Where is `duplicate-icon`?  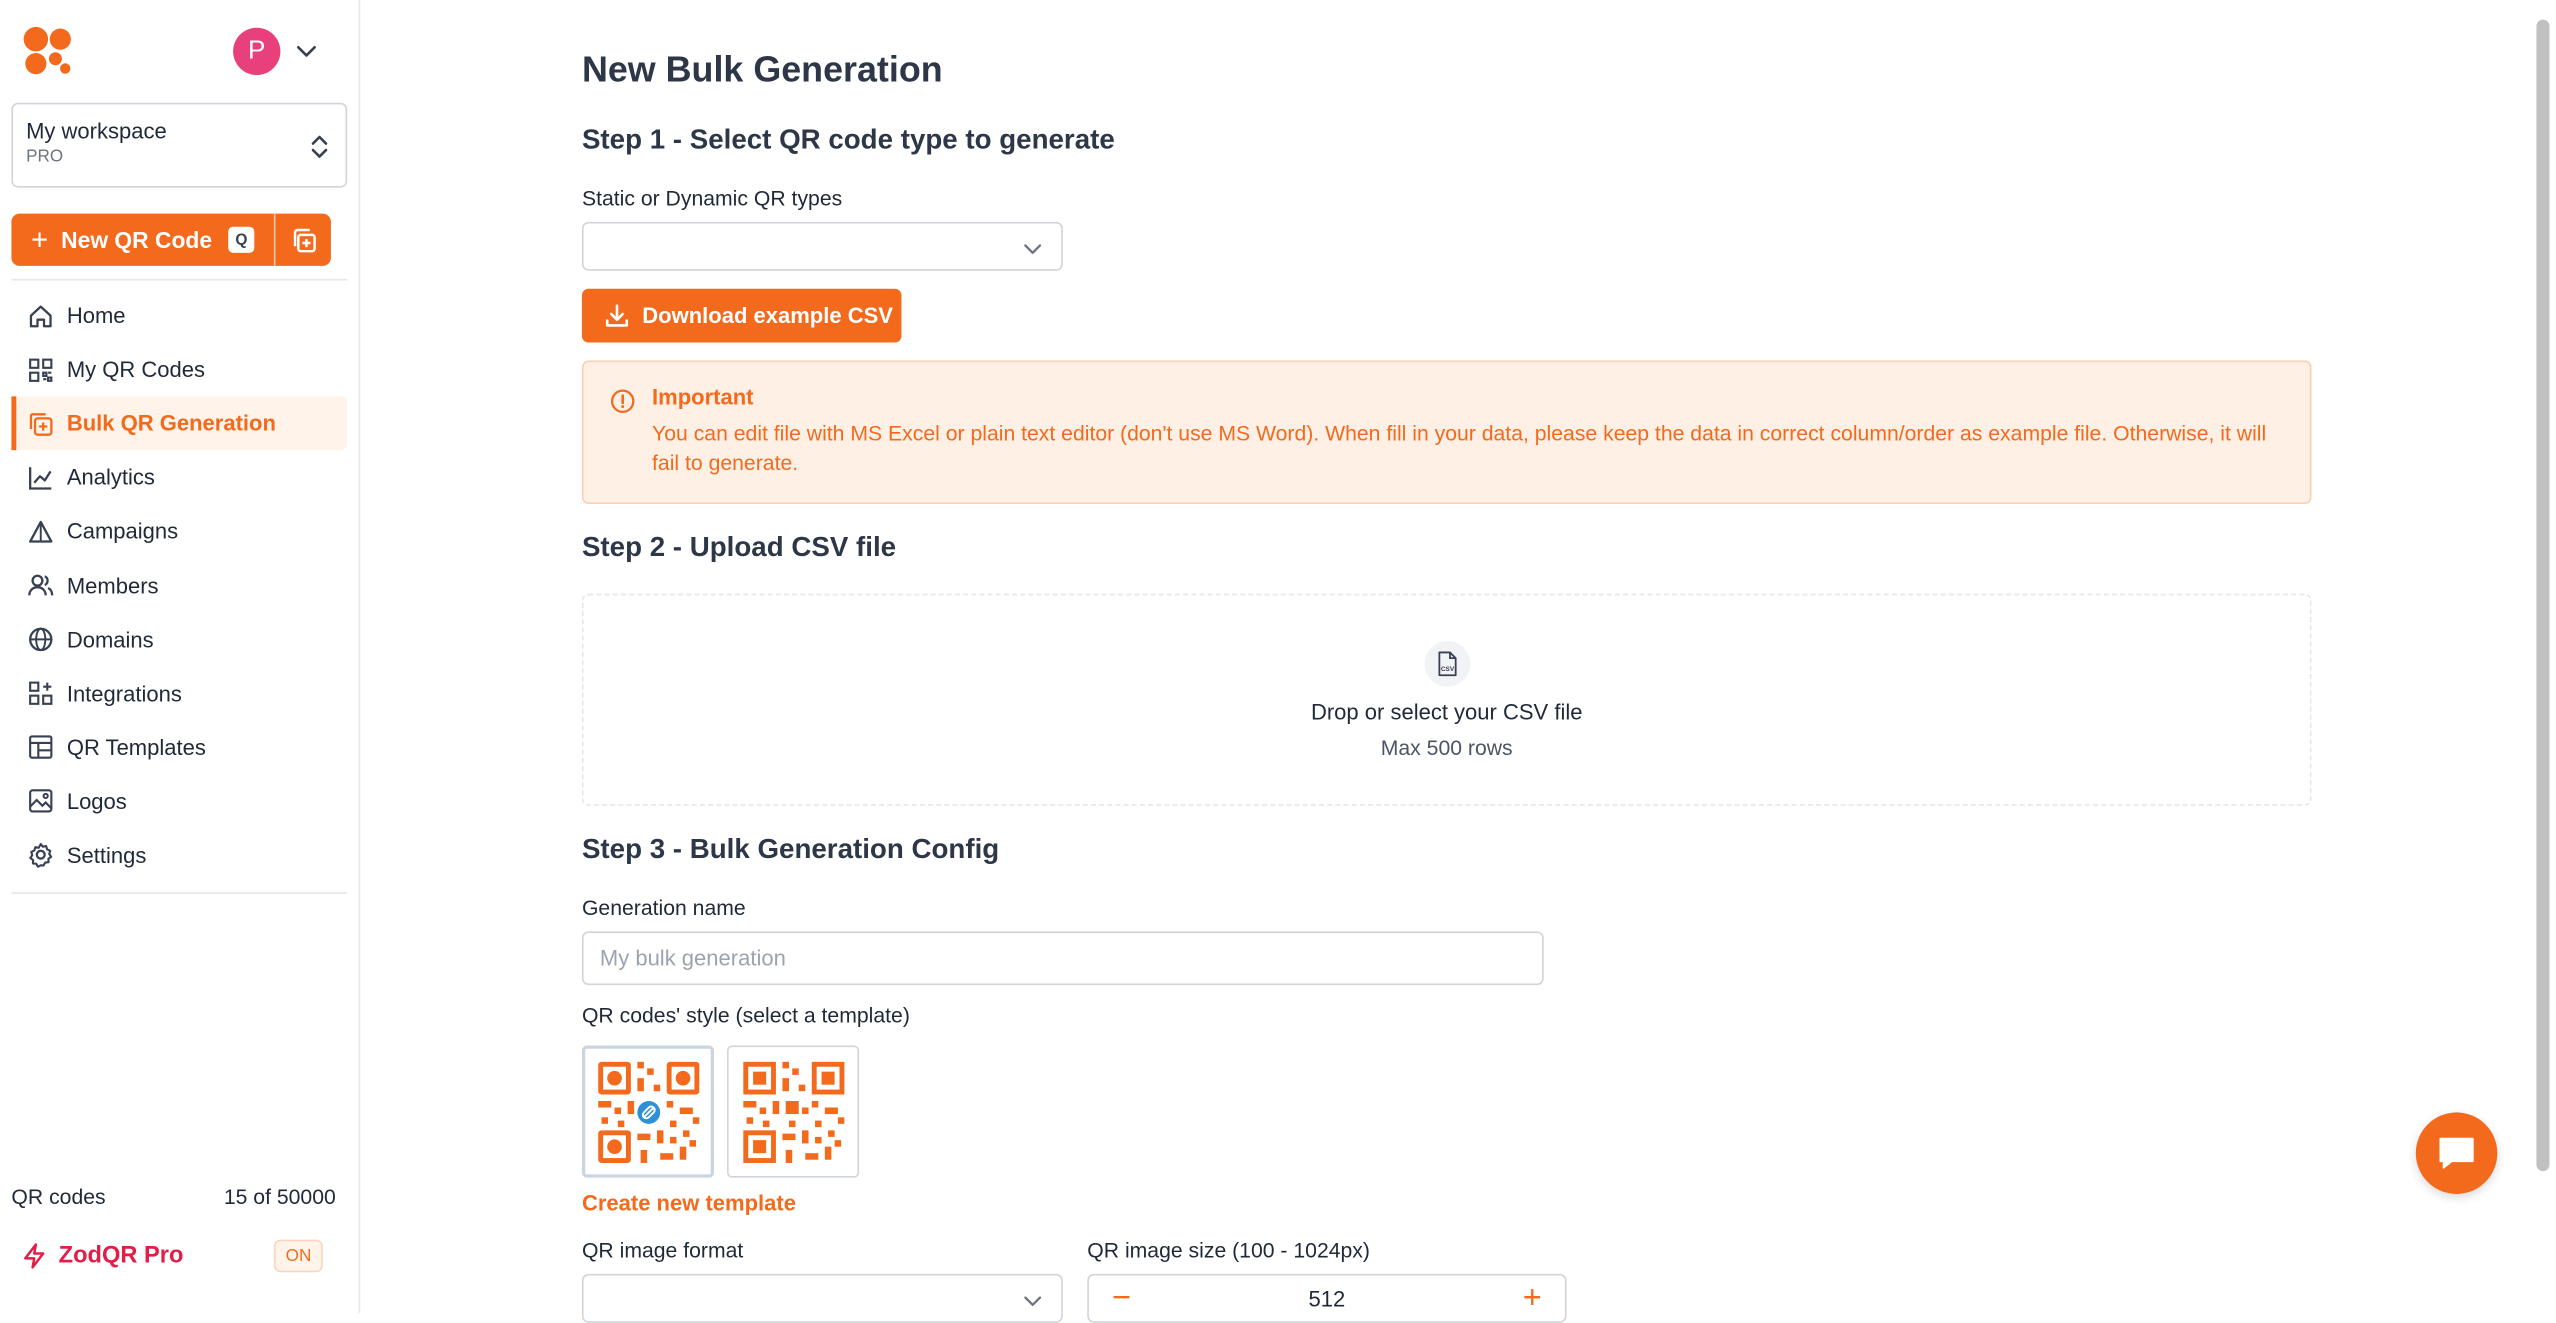
duplicate-icon is located at coordinates (304, 239).